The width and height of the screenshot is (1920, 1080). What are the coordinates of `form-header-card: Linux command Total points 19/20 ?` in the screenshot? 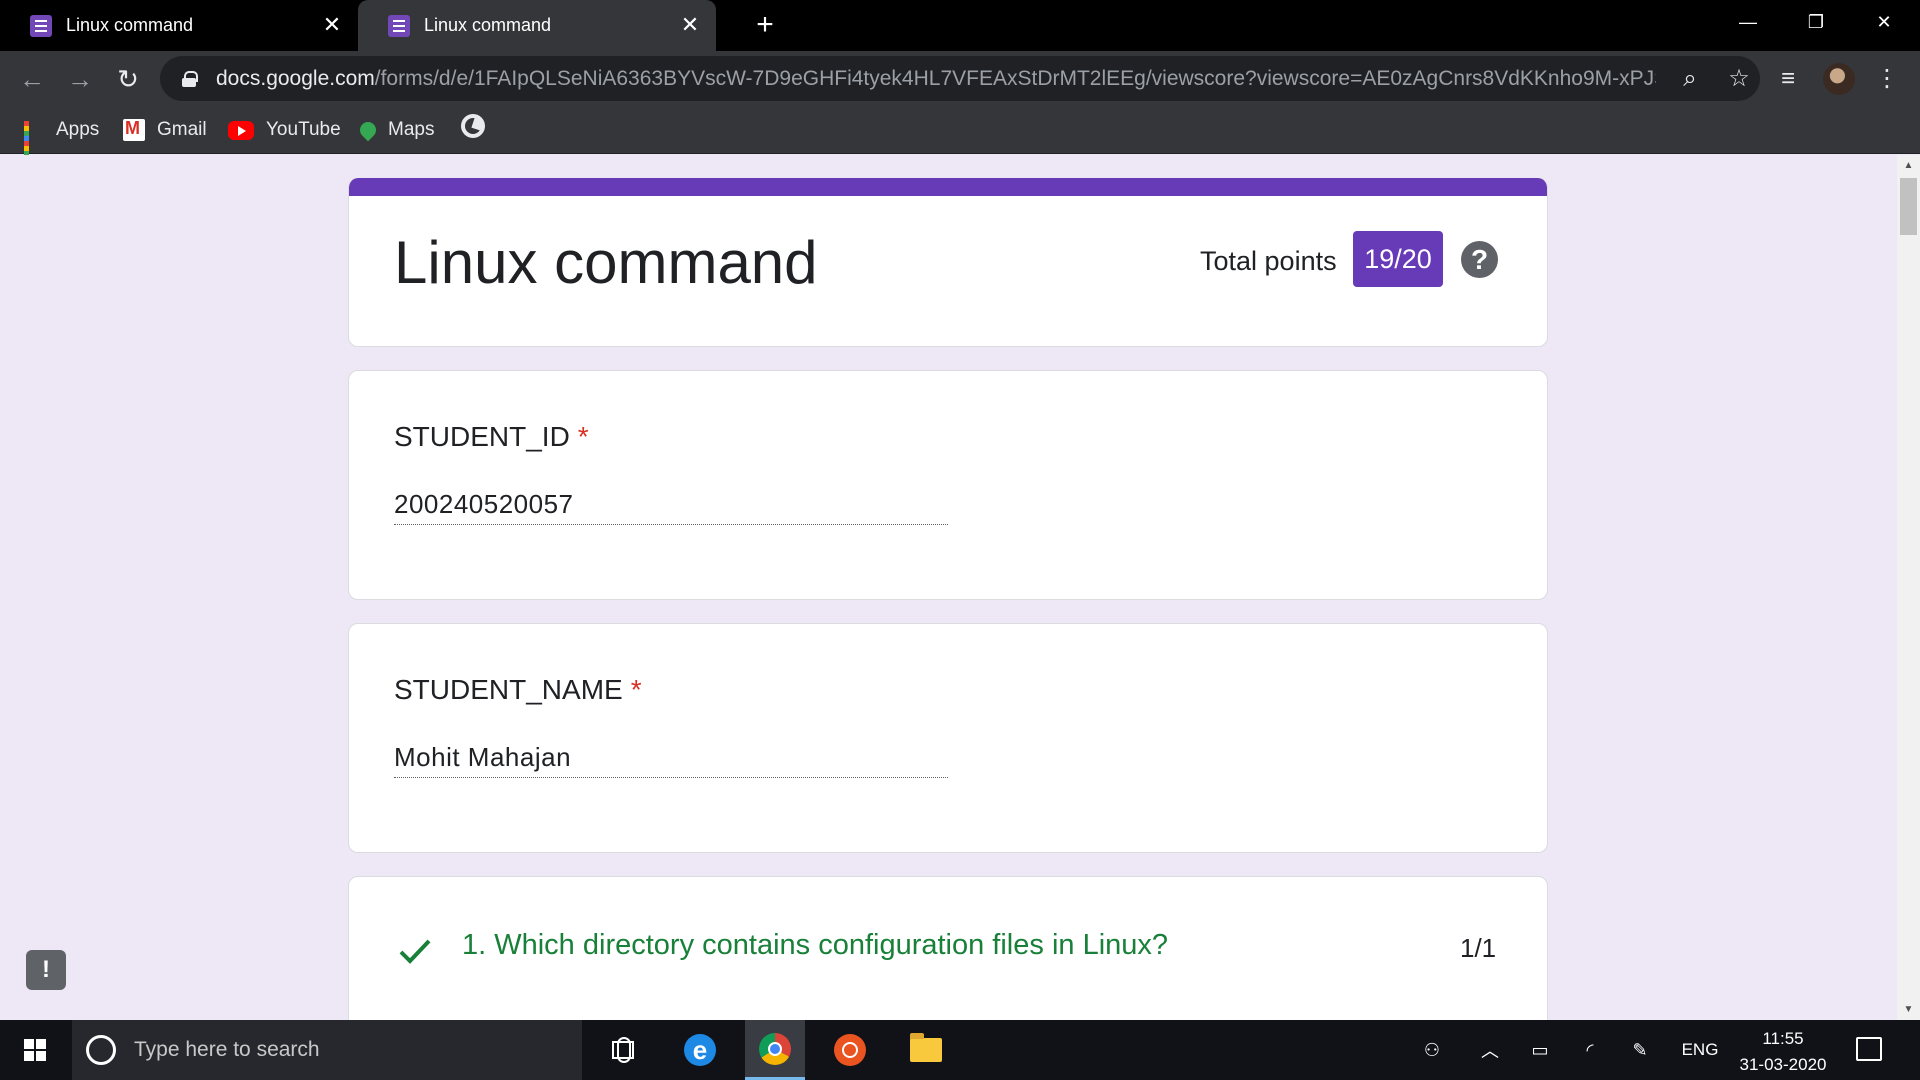 It's located at (948, 262).